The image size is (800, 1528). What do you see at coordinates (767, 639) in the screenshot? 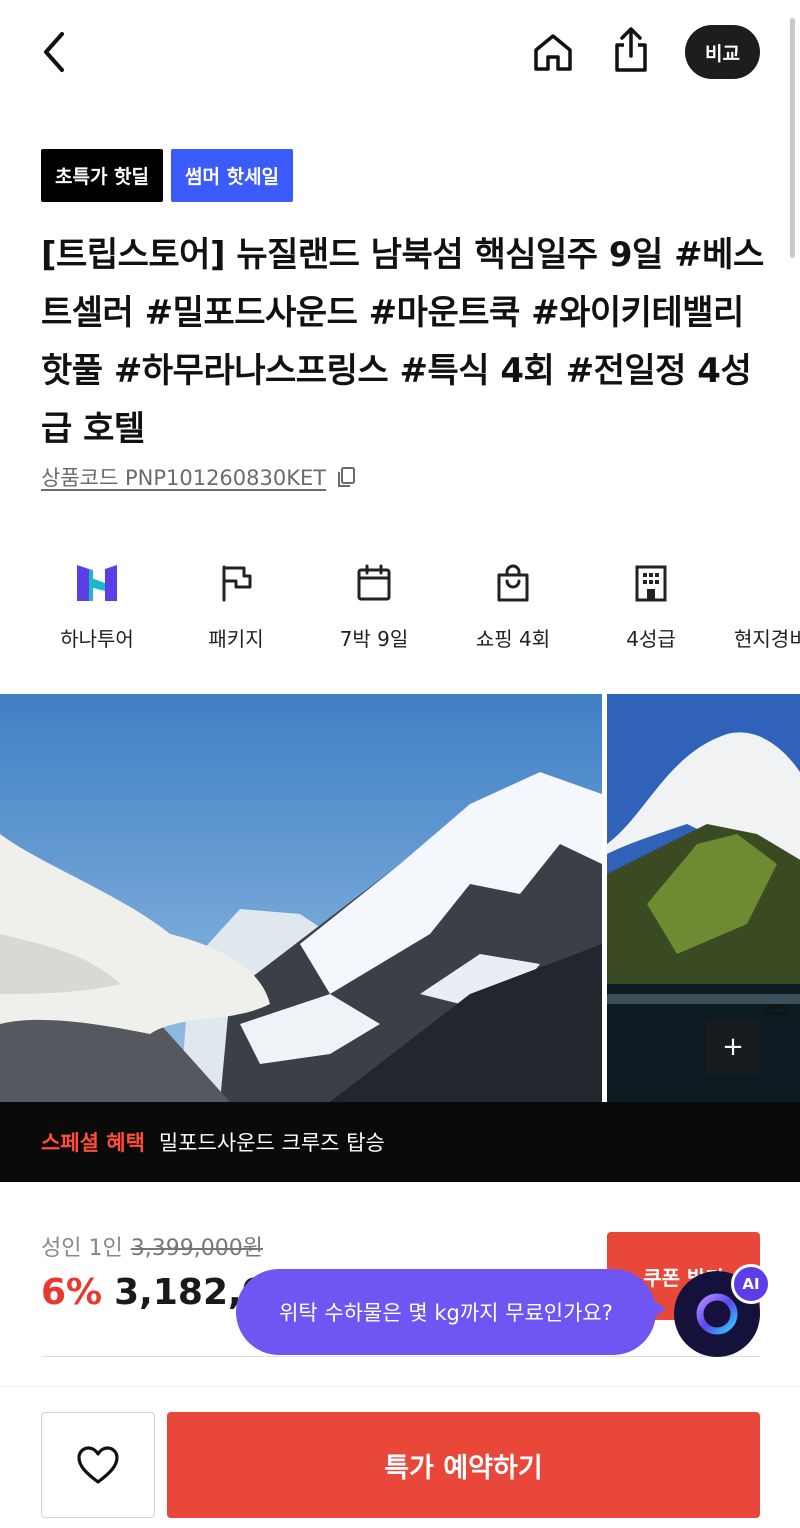
I see `feature-label: 현지경비` at bounding box center [767, 639].